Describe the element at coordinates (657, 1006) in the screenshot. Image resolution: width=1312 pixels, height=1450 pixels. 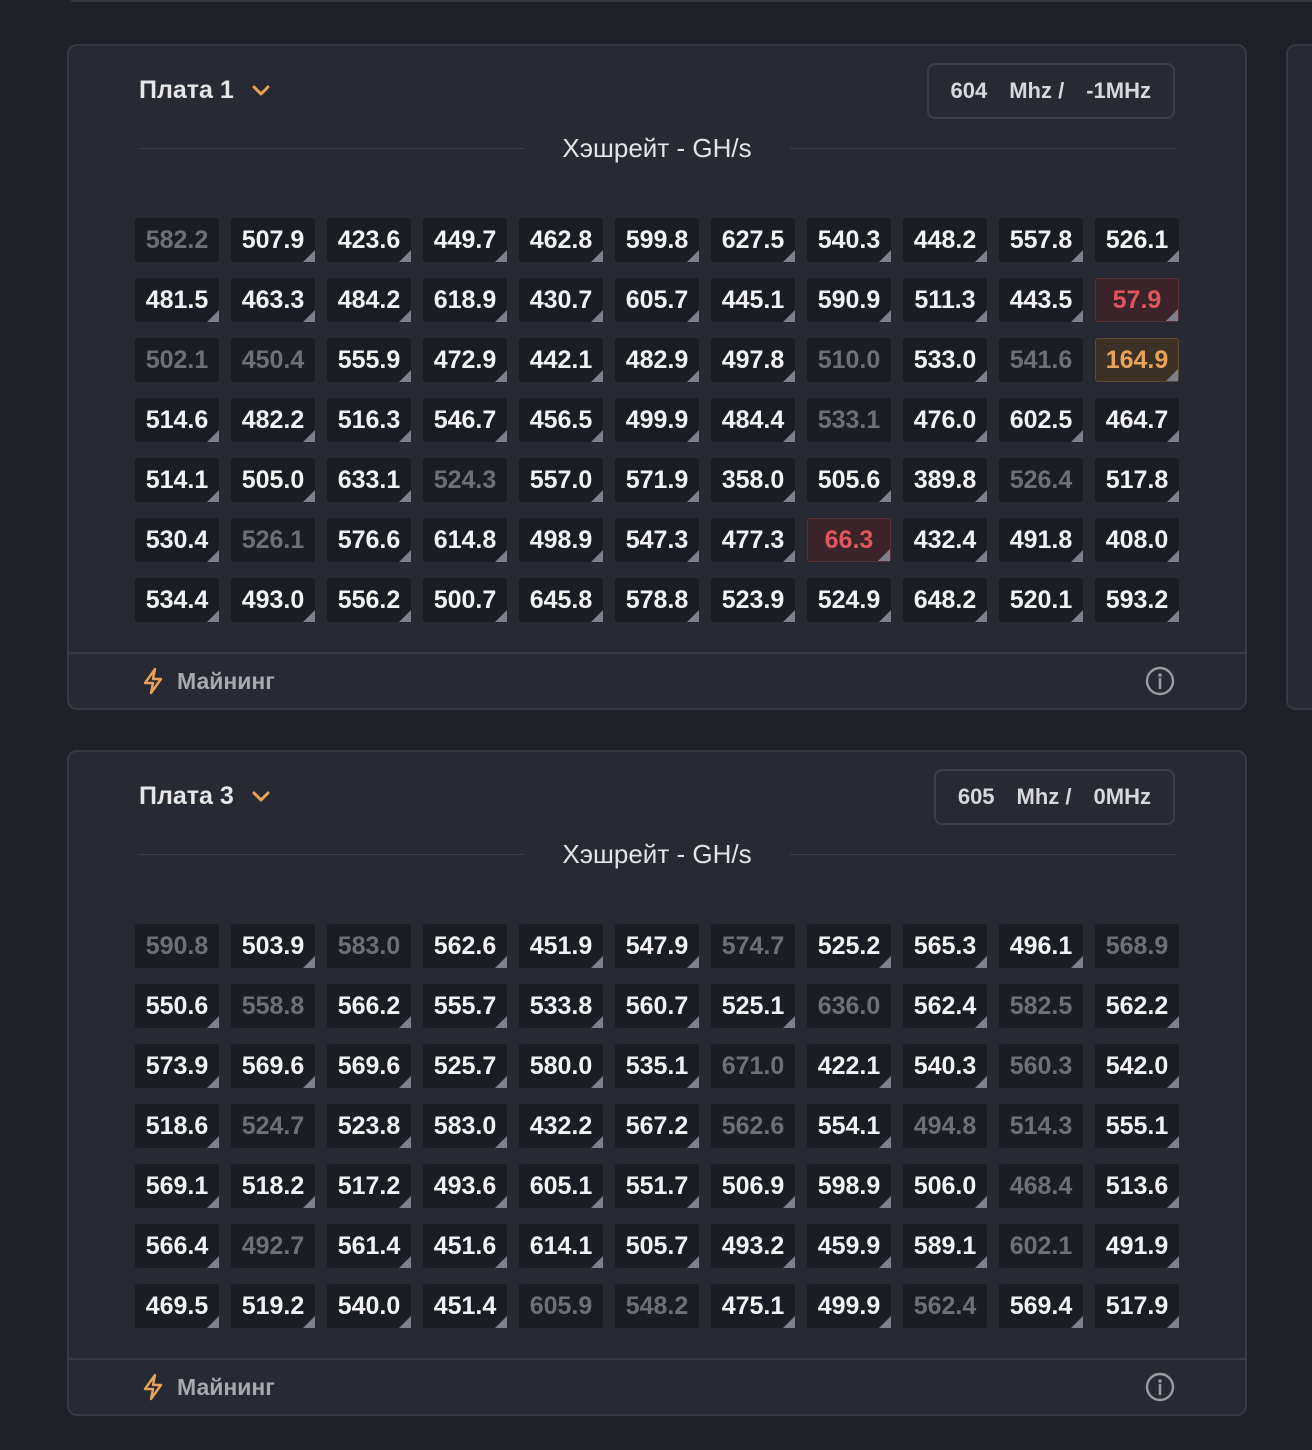
I see `chip-hashrate-cell: 560.7` at that location.